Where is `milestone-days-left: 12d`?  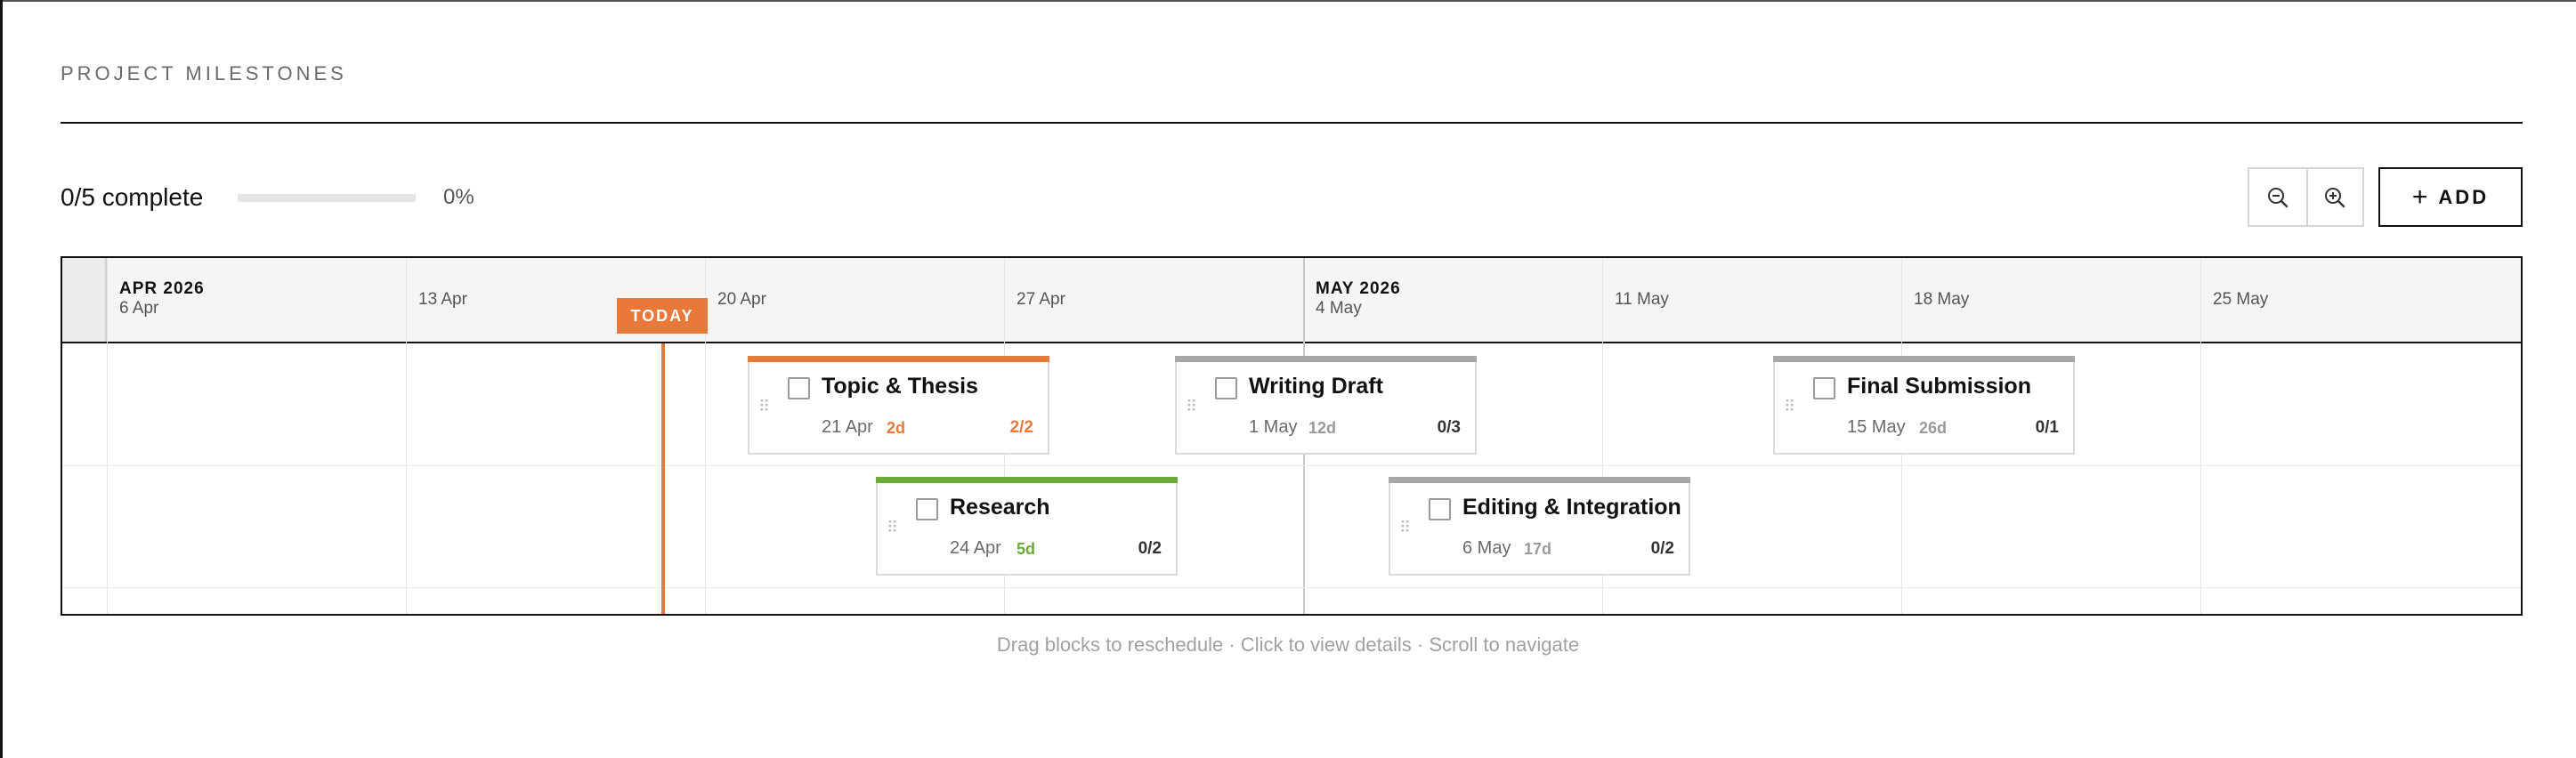 milestone-days-left: 12d is located at coordinates (1323, 428).